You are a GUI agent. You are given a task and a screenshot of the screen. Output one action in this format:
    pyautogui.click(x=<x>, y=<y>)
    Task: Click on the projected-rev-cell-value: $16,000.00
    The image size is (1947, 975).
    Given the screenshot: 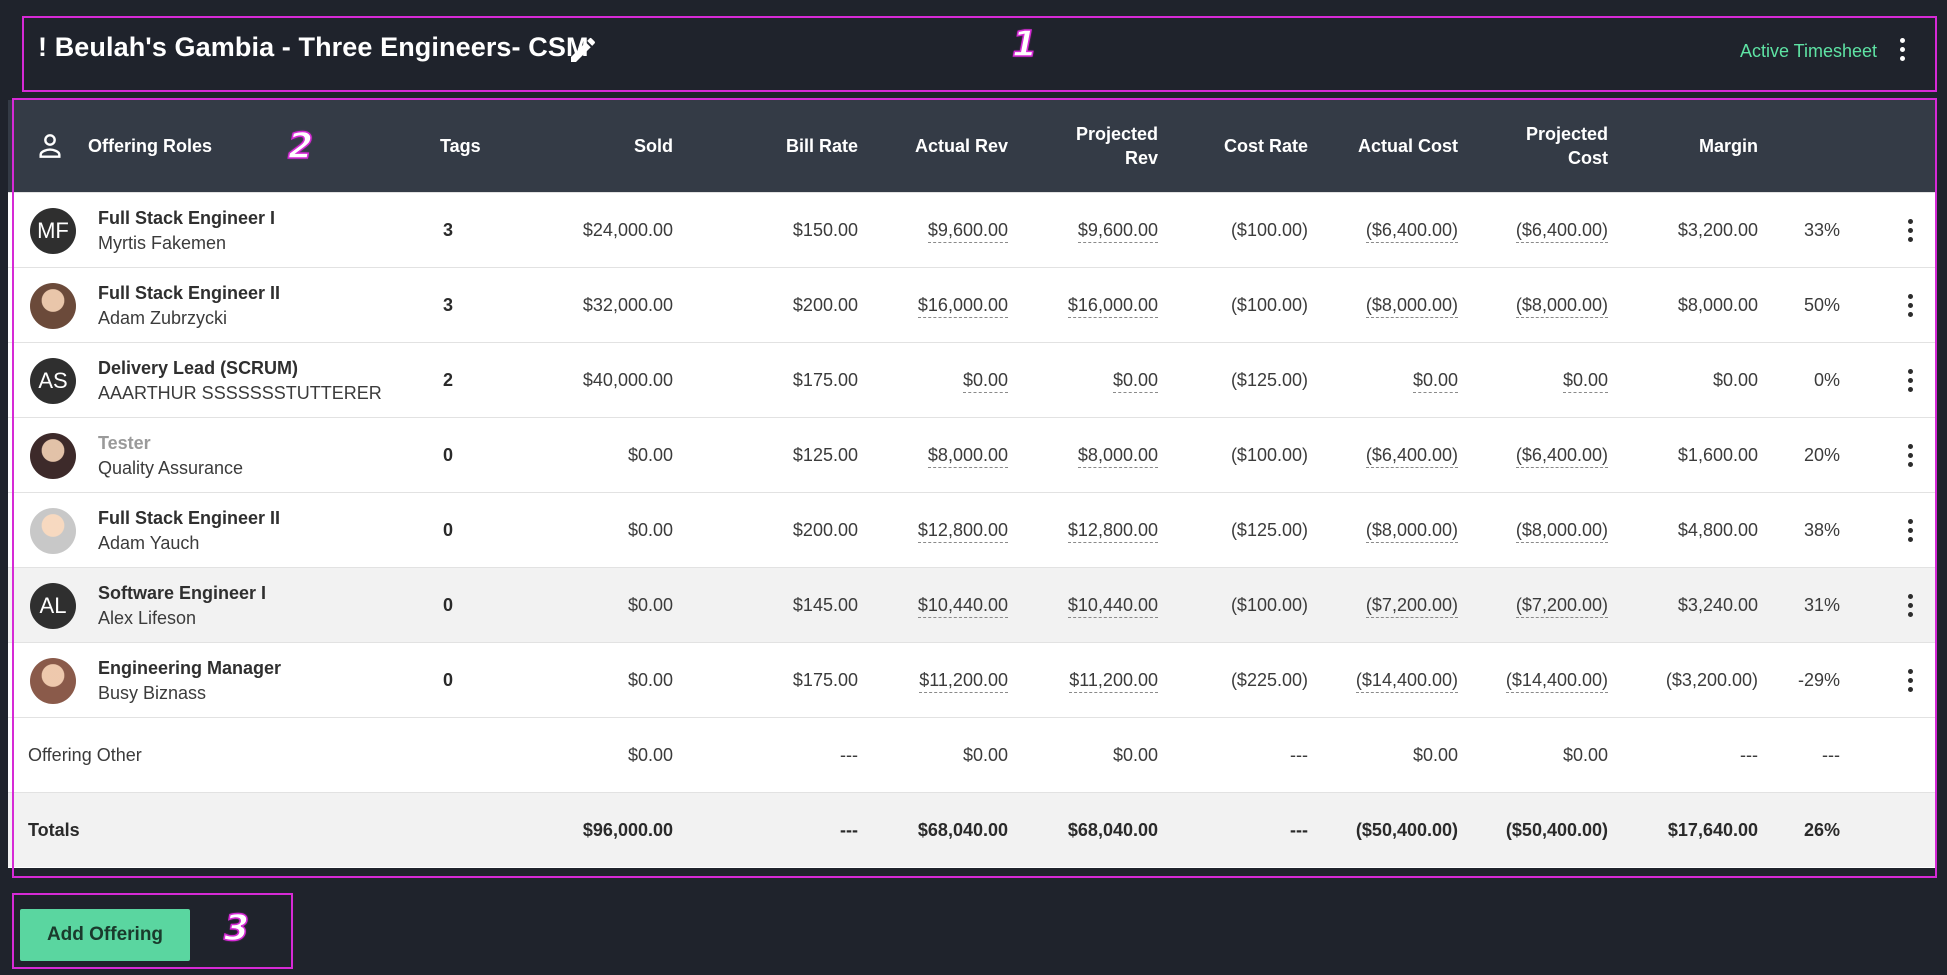 What is the action you would take?
    pyautogui.click(x=1112, y=306)
    